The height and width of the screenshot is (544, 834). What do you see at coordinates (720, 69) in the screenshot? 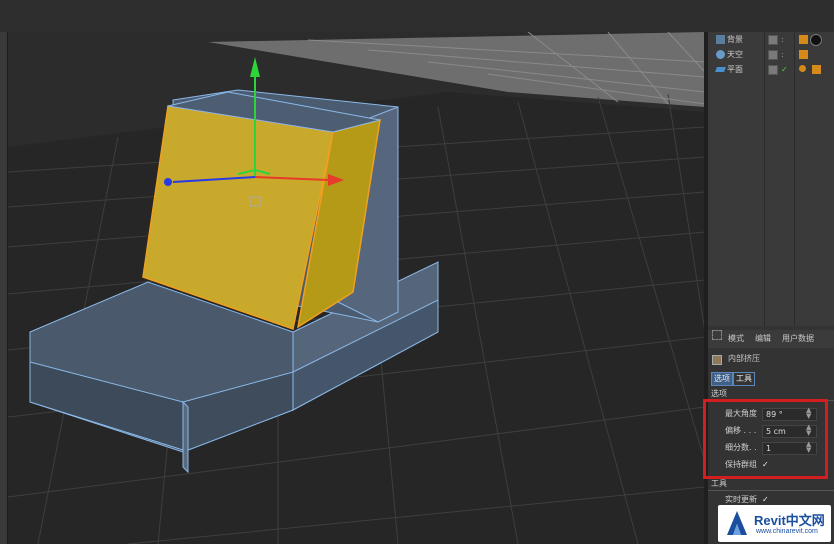
I see `plane-object-icon` at bounding box center [720, 69].